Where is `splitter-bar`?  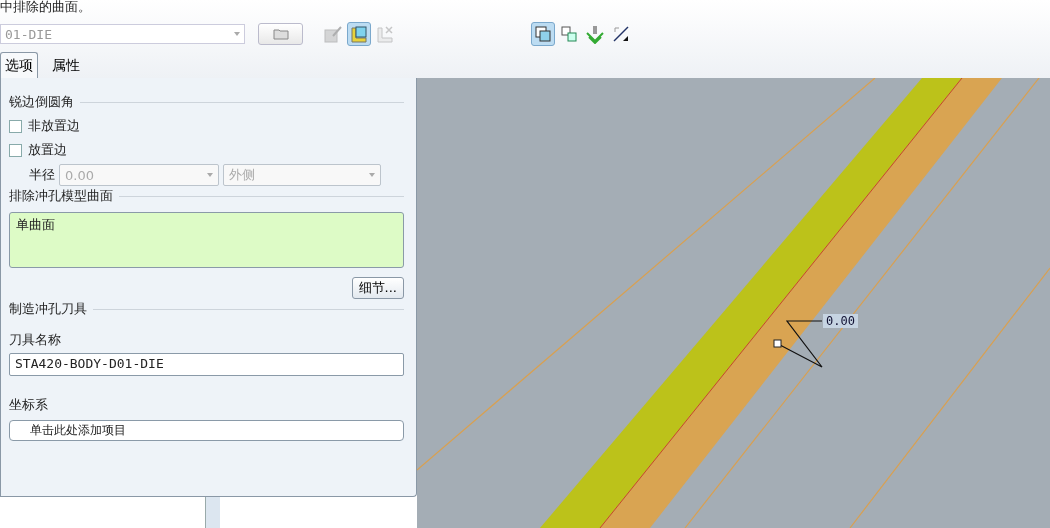
splitter-bar is located at coordinates (212, 512).